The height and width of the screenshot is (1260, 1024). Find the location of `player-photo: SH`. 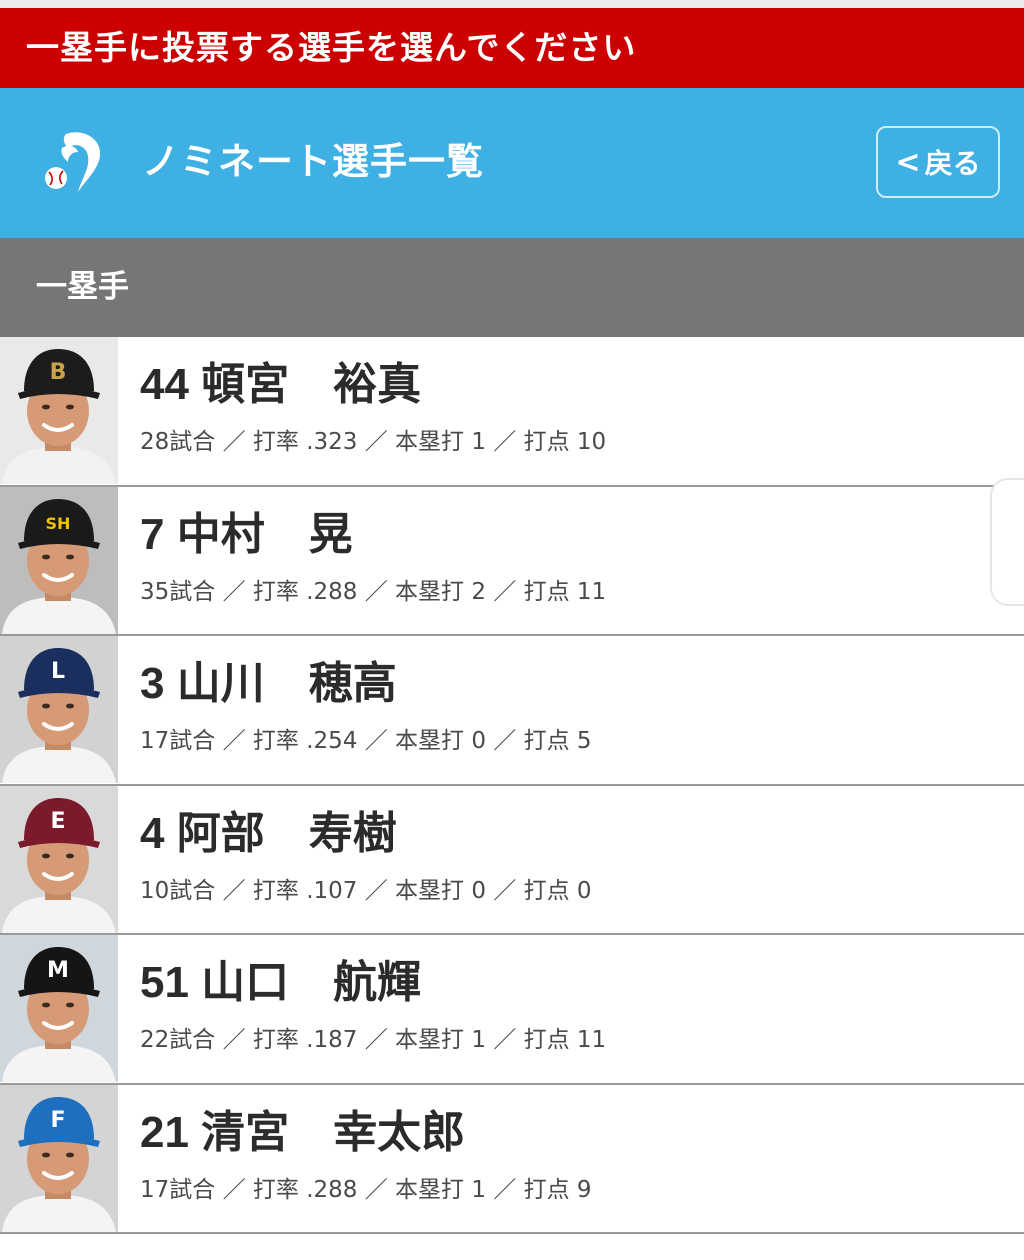

player-photo: SH is located at coordinates (59, 560).